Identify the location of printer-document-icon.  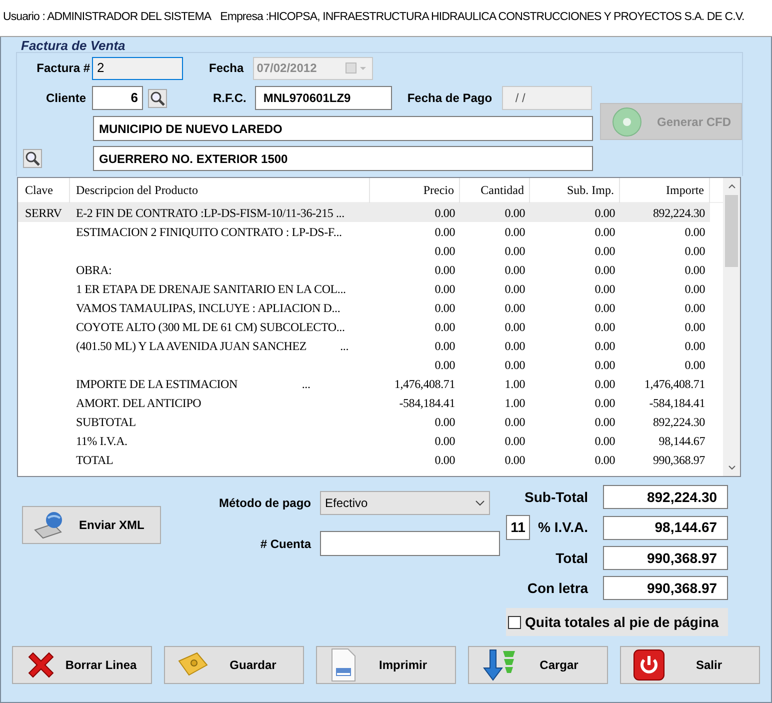
(343, 665).